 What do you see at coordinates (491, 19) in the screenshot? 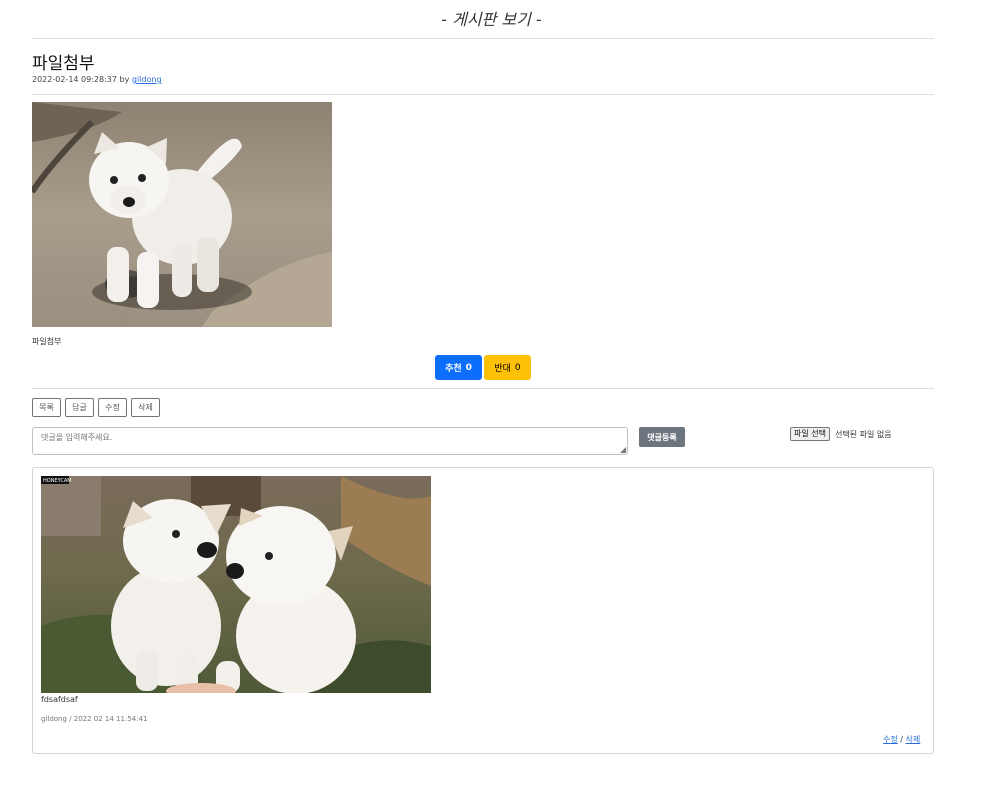
I see `page-title: - 게시판 보기 -` at bounding box center [491, 19].